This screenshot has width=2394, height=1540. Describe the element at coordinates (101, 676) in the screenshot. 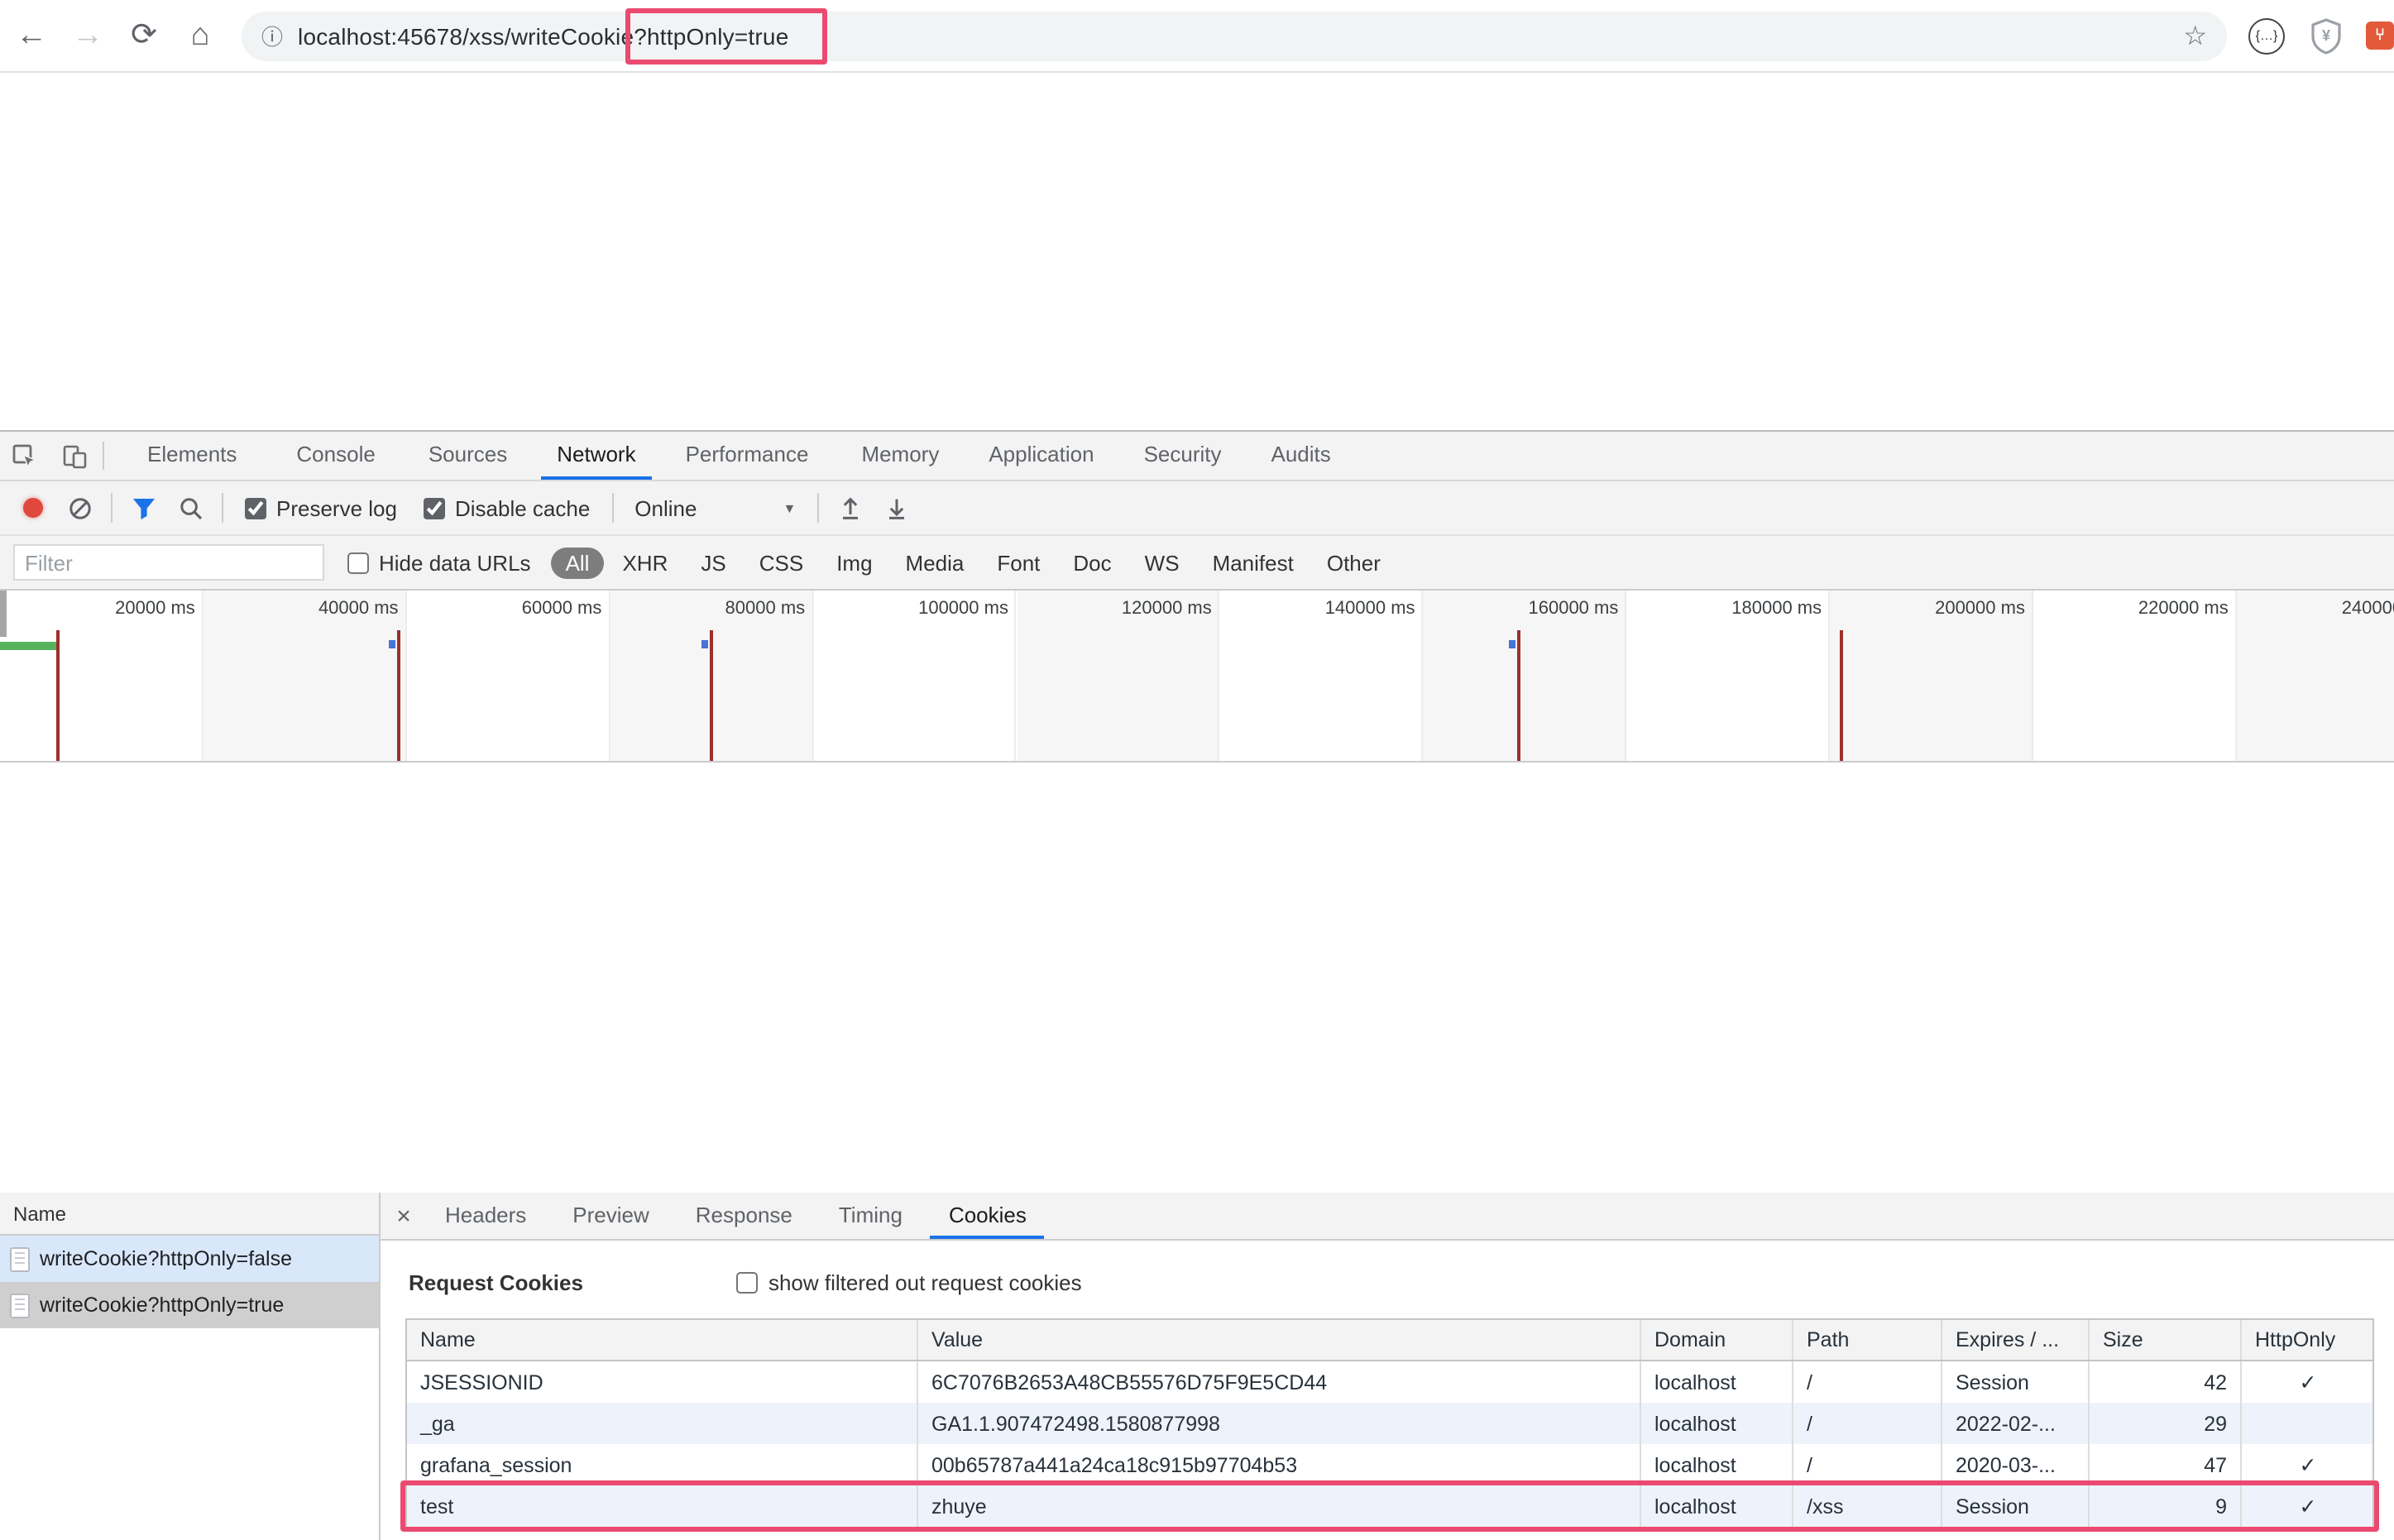

I see `timeline-band: 20000 ms` at that location.